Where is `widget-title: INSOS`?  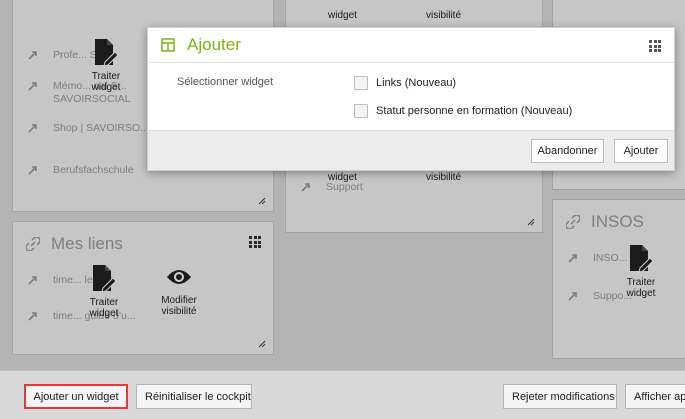 widget-title: INSOS is located at coordinates (604, 222).